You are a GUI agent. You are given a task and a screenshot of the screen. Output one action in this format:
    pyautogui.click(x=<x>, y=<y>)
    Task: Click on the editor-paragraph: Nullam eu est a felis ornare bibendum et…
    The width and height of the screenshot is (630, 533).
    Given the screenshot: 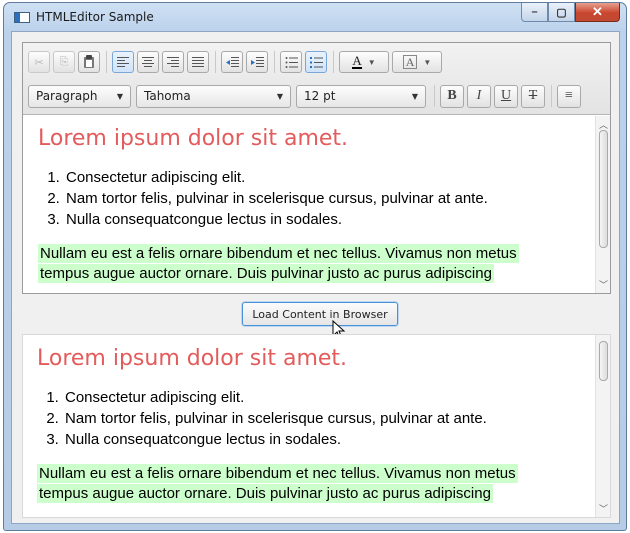 What is the action you would take?
    pyautogui.click(x=317, y=264)
    